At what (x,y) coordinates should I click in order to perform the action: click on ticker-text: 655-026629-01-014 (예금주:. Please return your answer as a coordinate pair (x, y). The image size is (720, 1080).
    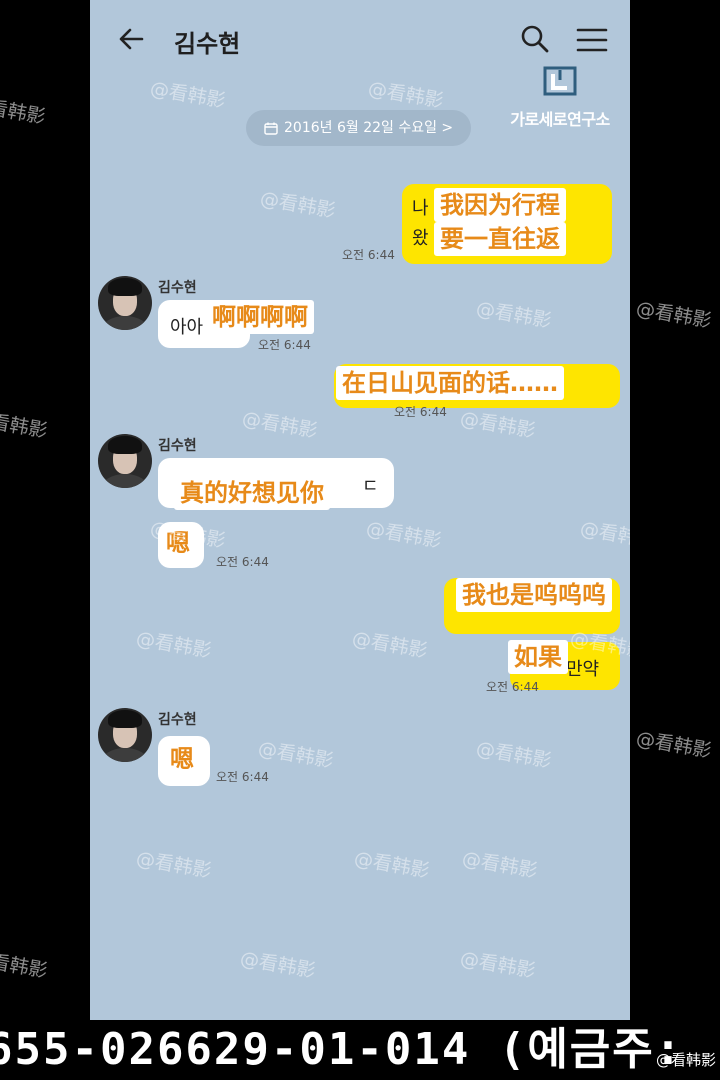
    Looking at the image, I should click on (342, 1049).